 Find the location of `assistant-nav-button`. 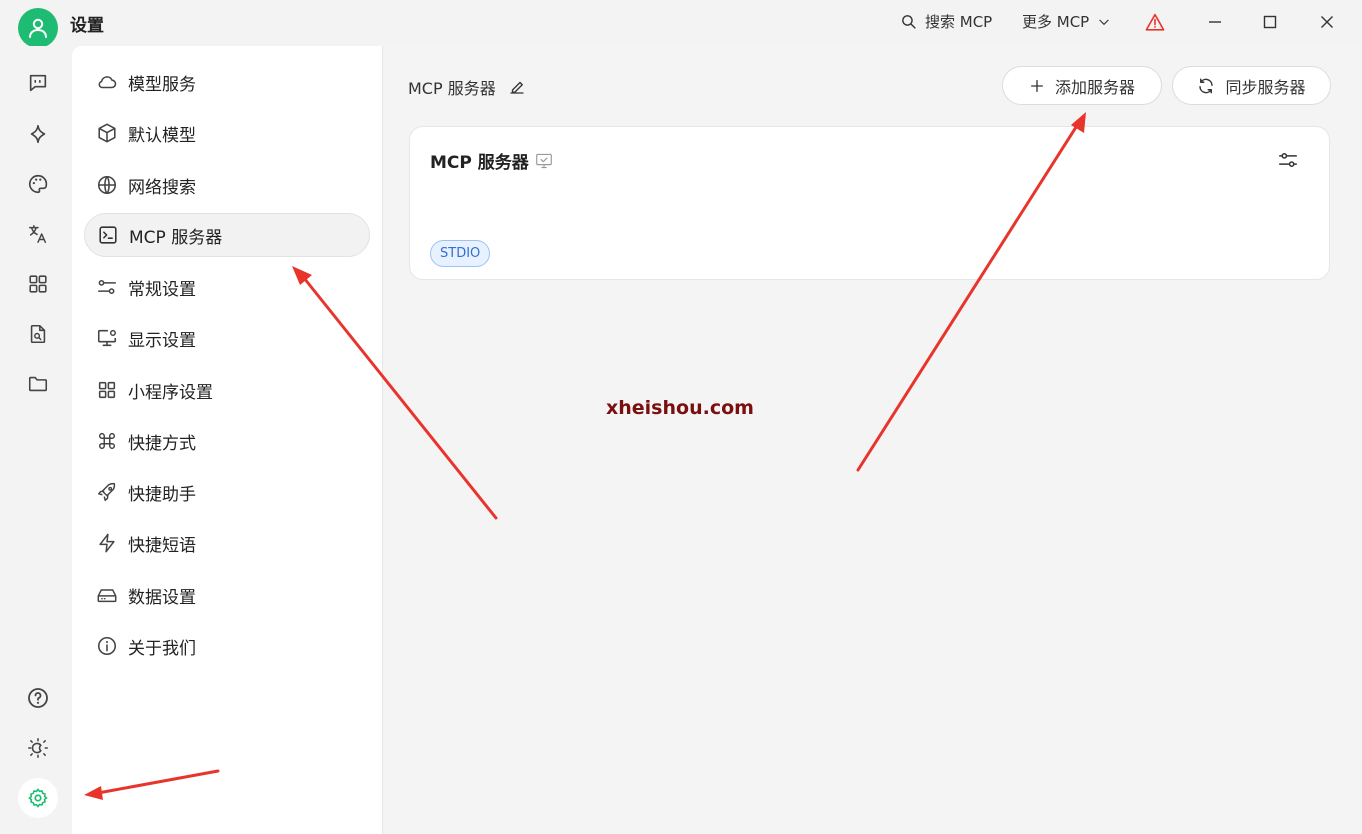

assistant-nav-button is located at coordinates (38, 134).